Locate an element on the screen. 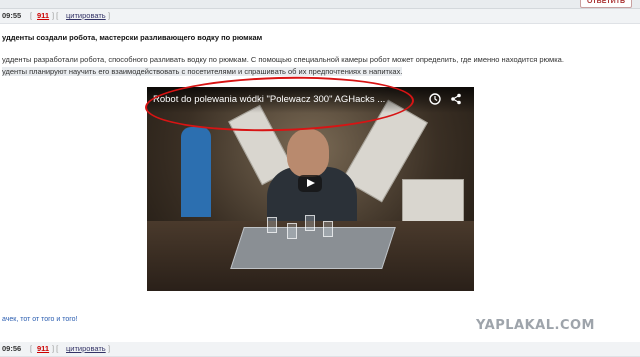  reply-button: ОТВЕТИТЬ is located at coordinates (605, 4).